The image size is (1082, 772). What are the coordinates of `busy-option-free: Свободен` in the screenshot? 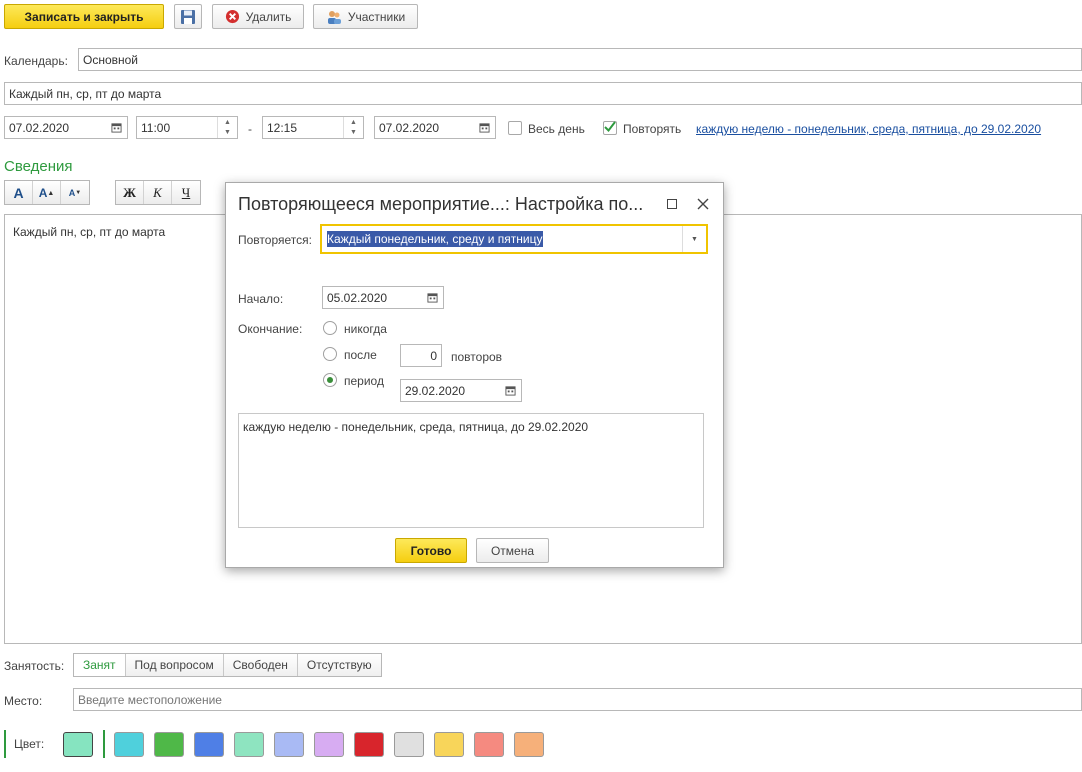 It's located at (261, 665).